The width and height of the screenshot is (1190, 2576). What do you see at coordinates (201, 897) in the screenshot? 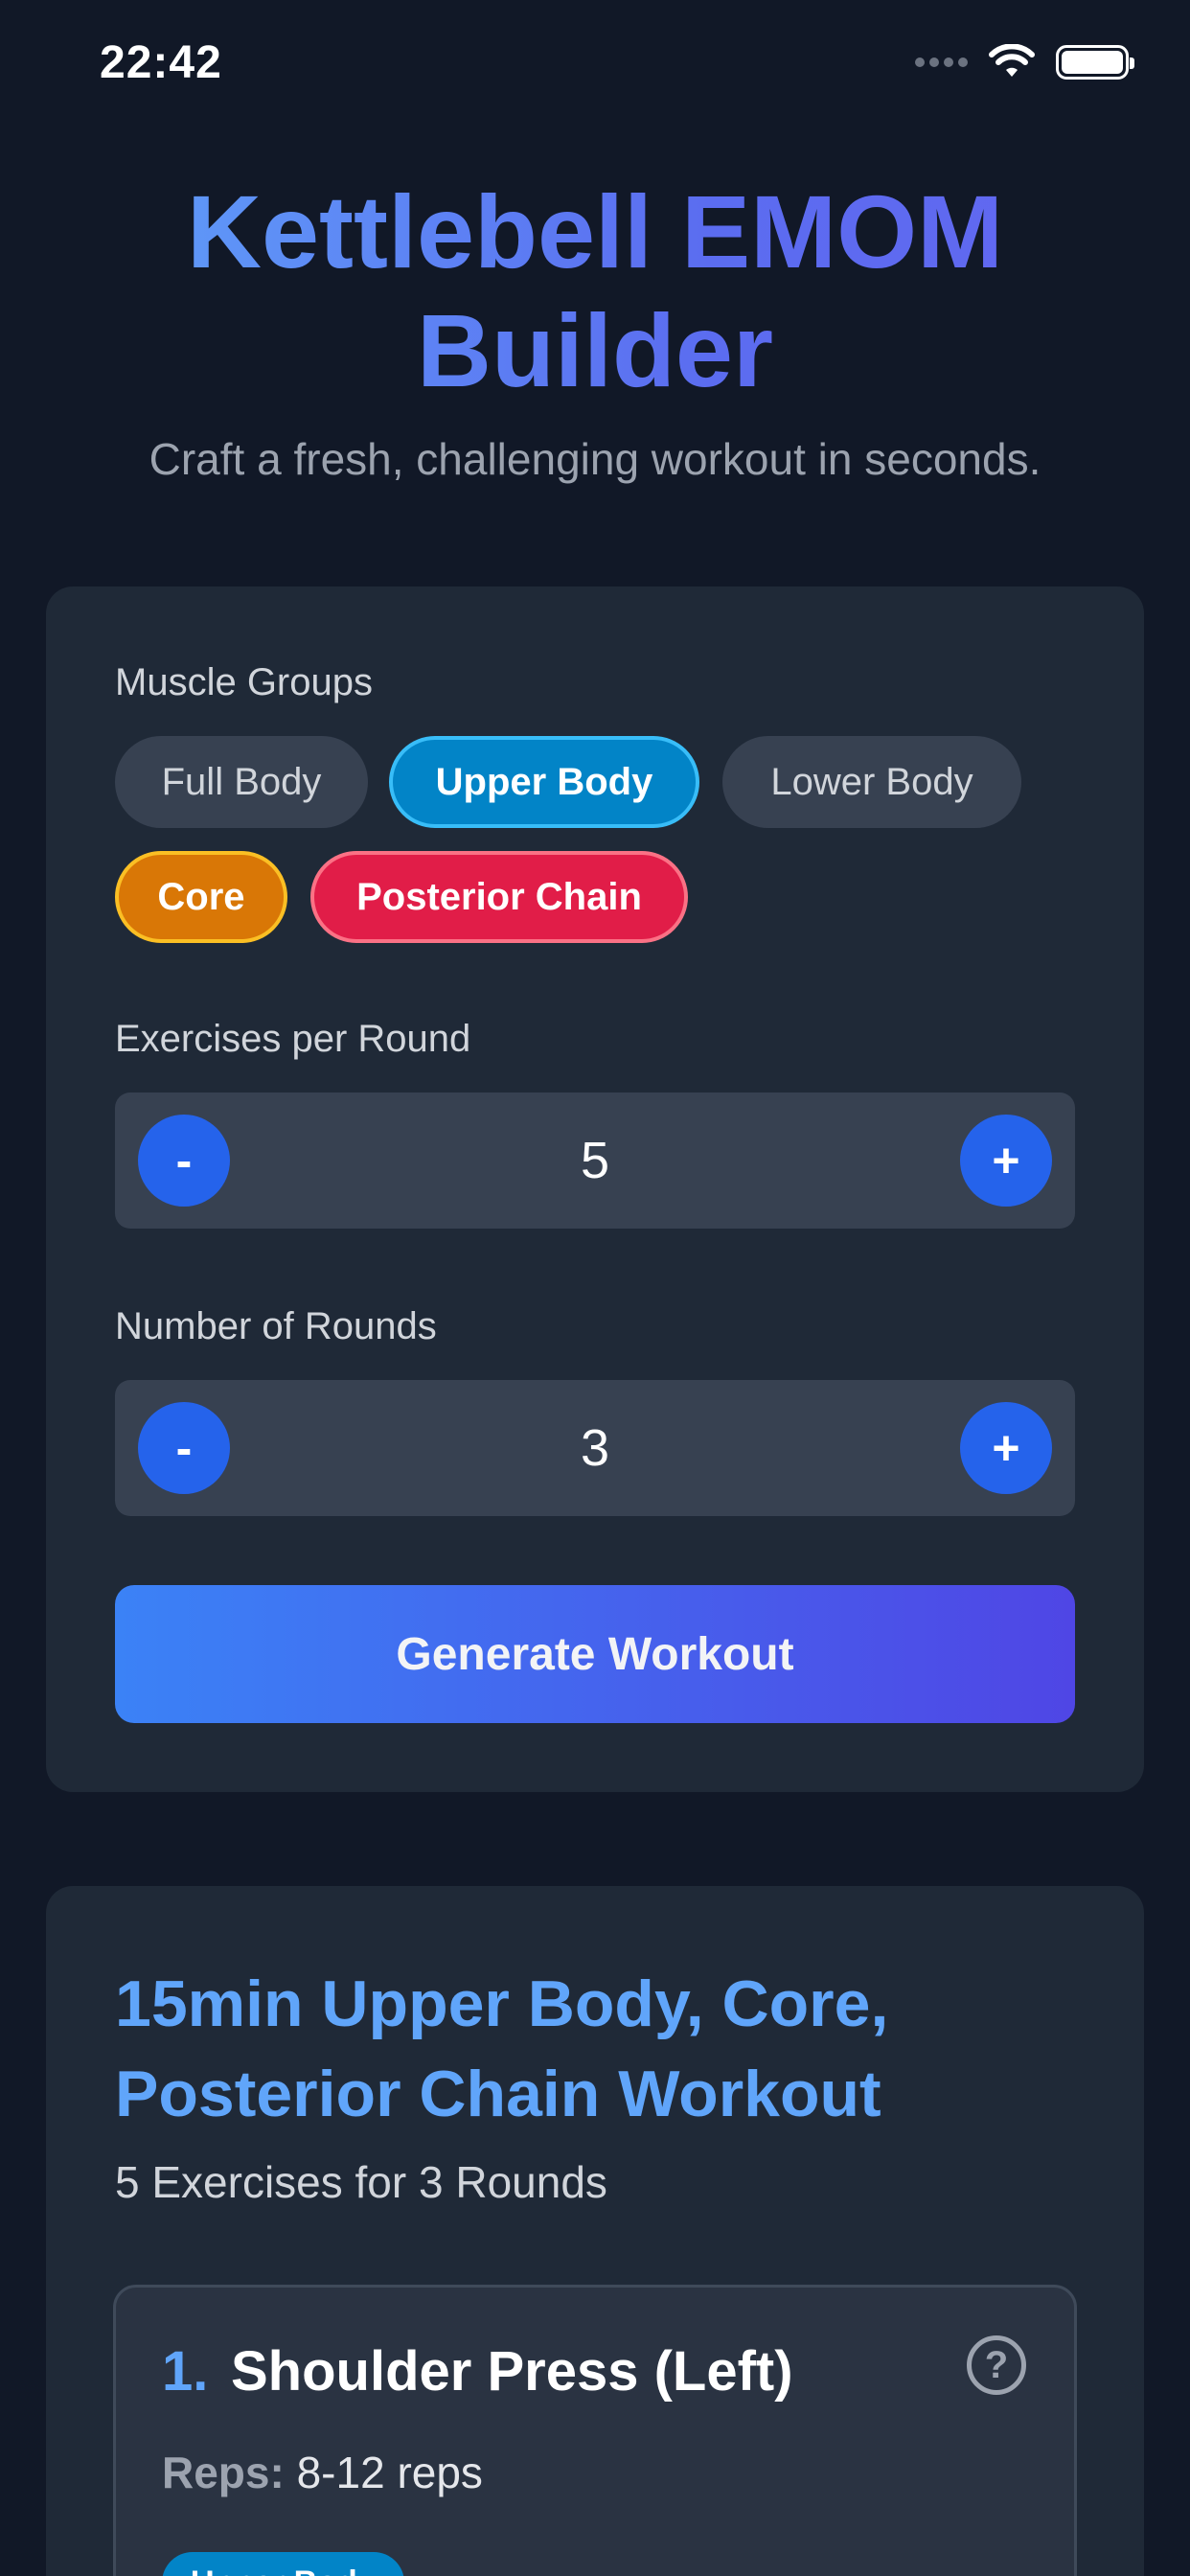
I see `chip-core: Core` at bounding box center [201, 897].